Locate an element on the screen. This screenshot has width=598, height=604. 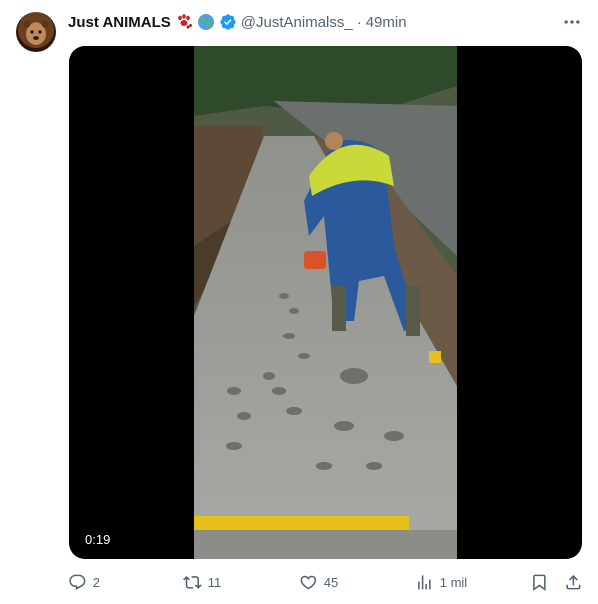
reply-icon is located at coordinates (77, 582).